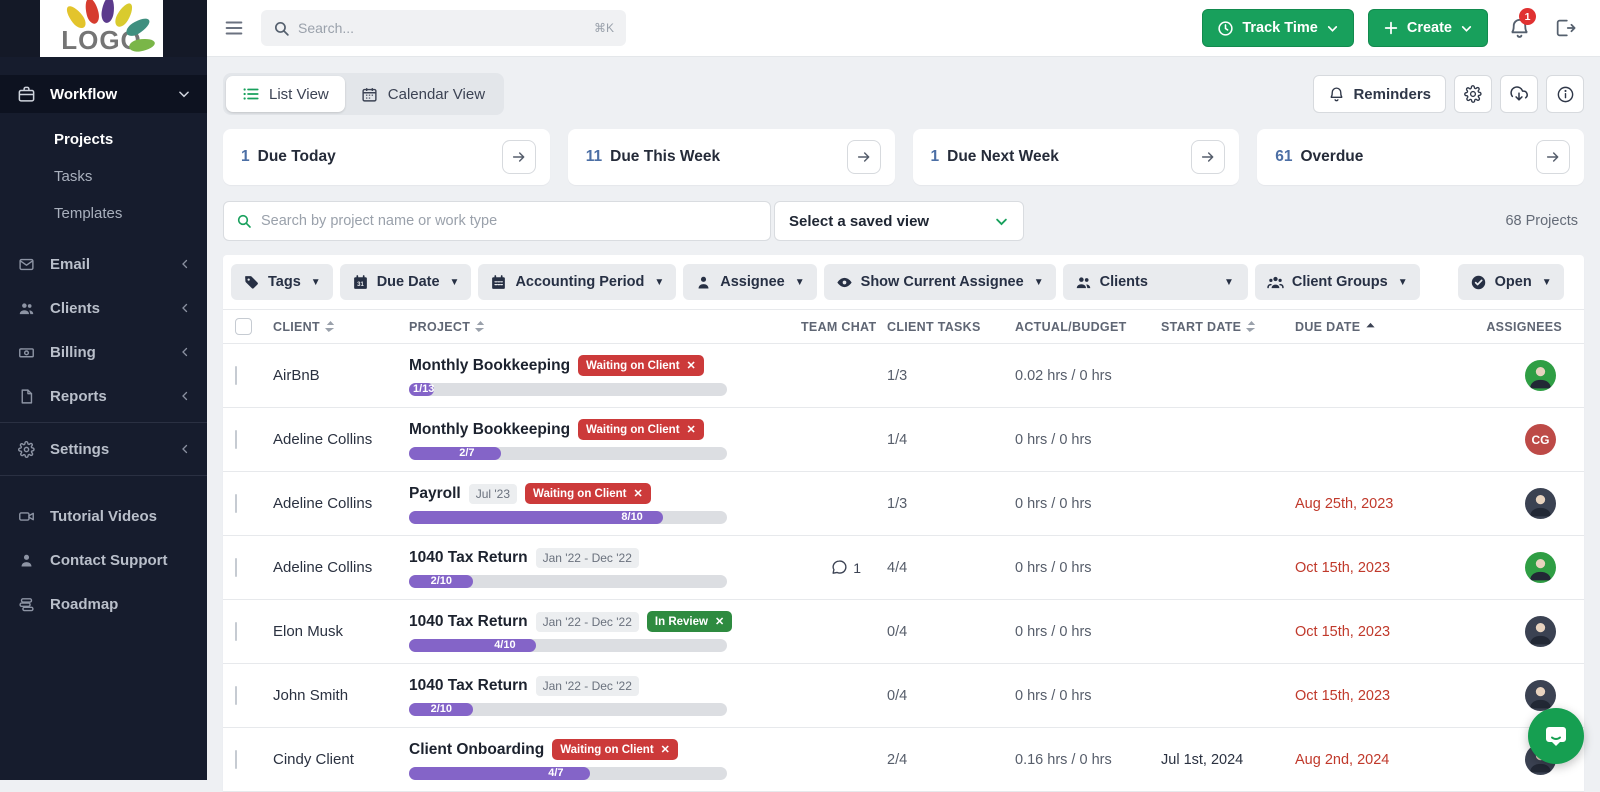 The height and width of the screenshot is (792, 1600). Describe the element at coordinates (1379, 94) in the screenshot. I see `reminders-button: Reminders` at that location.